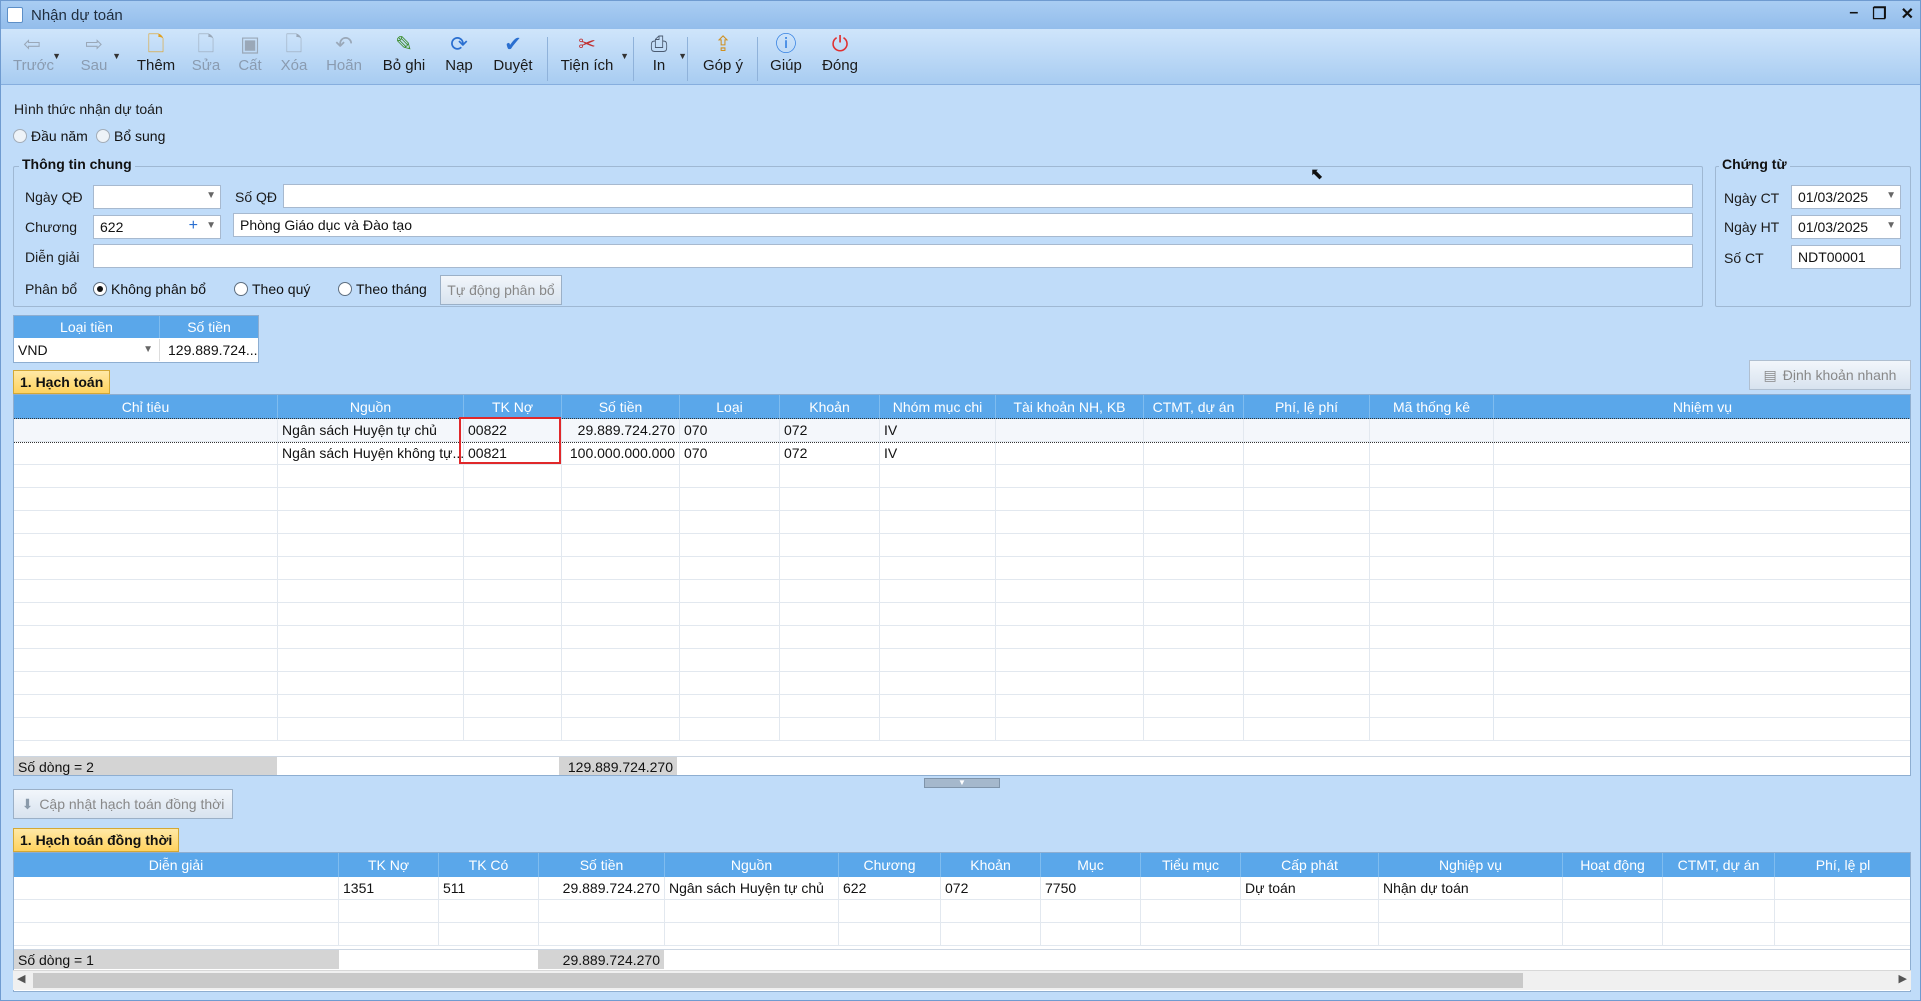  What do you see at coordinates (890, 888) in the screenshot?
I see `table-cell: 622` at bounding box center [890, 888].